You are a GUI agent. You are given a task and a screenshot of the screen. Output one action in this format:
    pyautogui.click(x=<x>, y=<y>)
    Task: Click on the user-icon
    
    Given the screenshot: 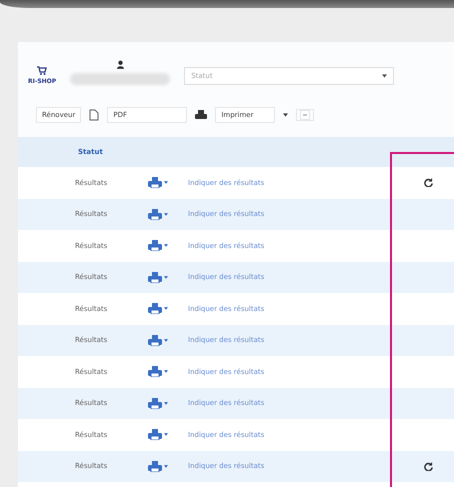 What is the action you would take?
    pyautogui.click(x=120, y=64)
    